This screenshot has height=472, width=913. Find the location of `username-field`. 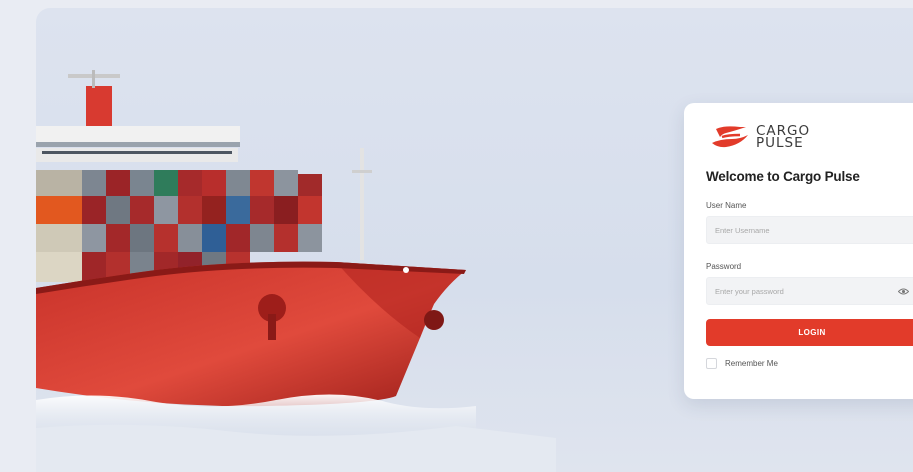

username-field is located at coordinates (809, 230).